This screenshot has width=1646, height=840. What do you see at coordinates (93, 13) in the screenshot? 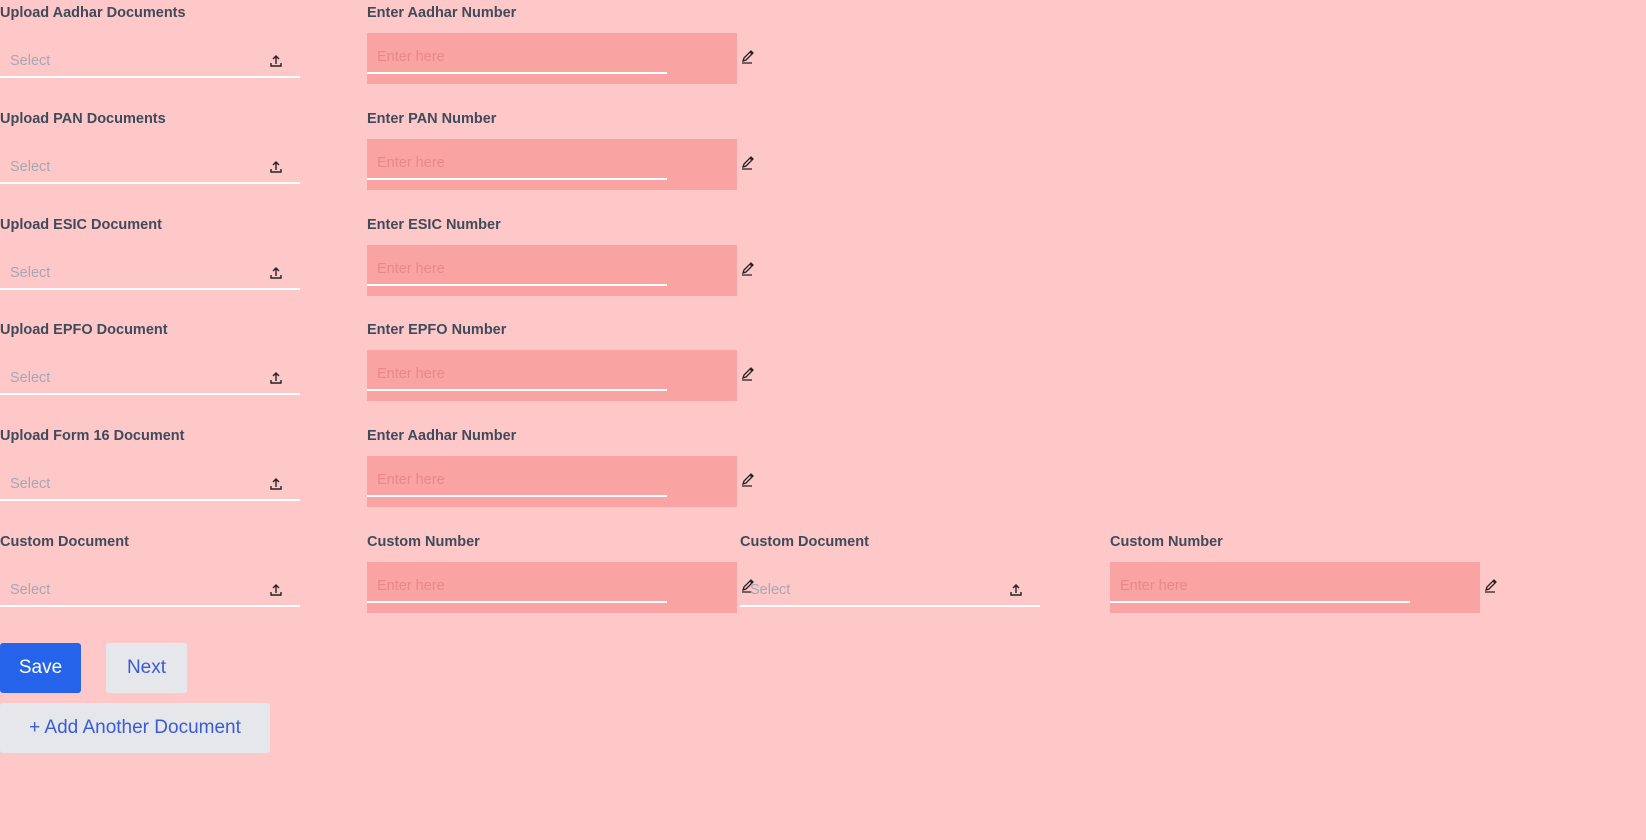
I see `upload-label: Upload Aadhar Documents` at bounding box center [93, 13].